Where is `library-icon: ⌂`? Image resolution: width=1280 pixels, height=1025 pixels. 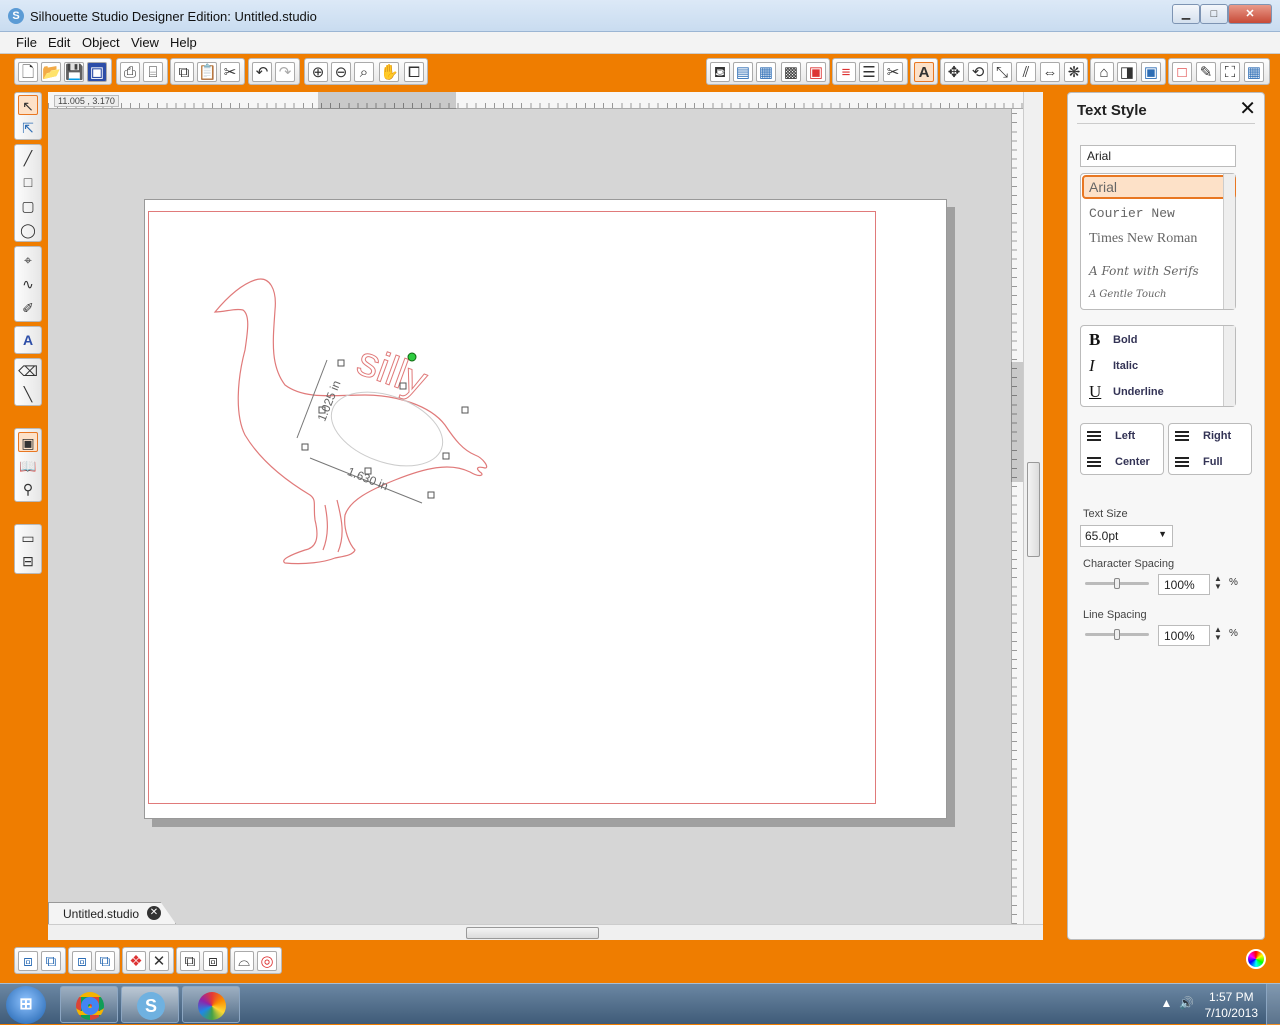
library-icon: ⌂ is located at coordinates (1104, 72).